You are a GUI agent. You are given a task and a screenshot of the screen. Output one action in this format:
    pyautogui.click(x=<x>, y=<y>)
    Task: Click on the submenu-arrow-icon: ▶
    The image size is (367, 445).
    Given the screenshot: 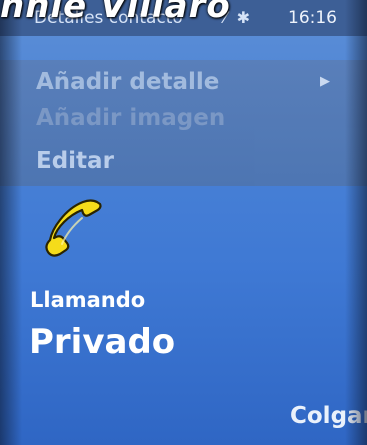 What is the action you would take?
    pyautogui.click(x=325, y=81)
    